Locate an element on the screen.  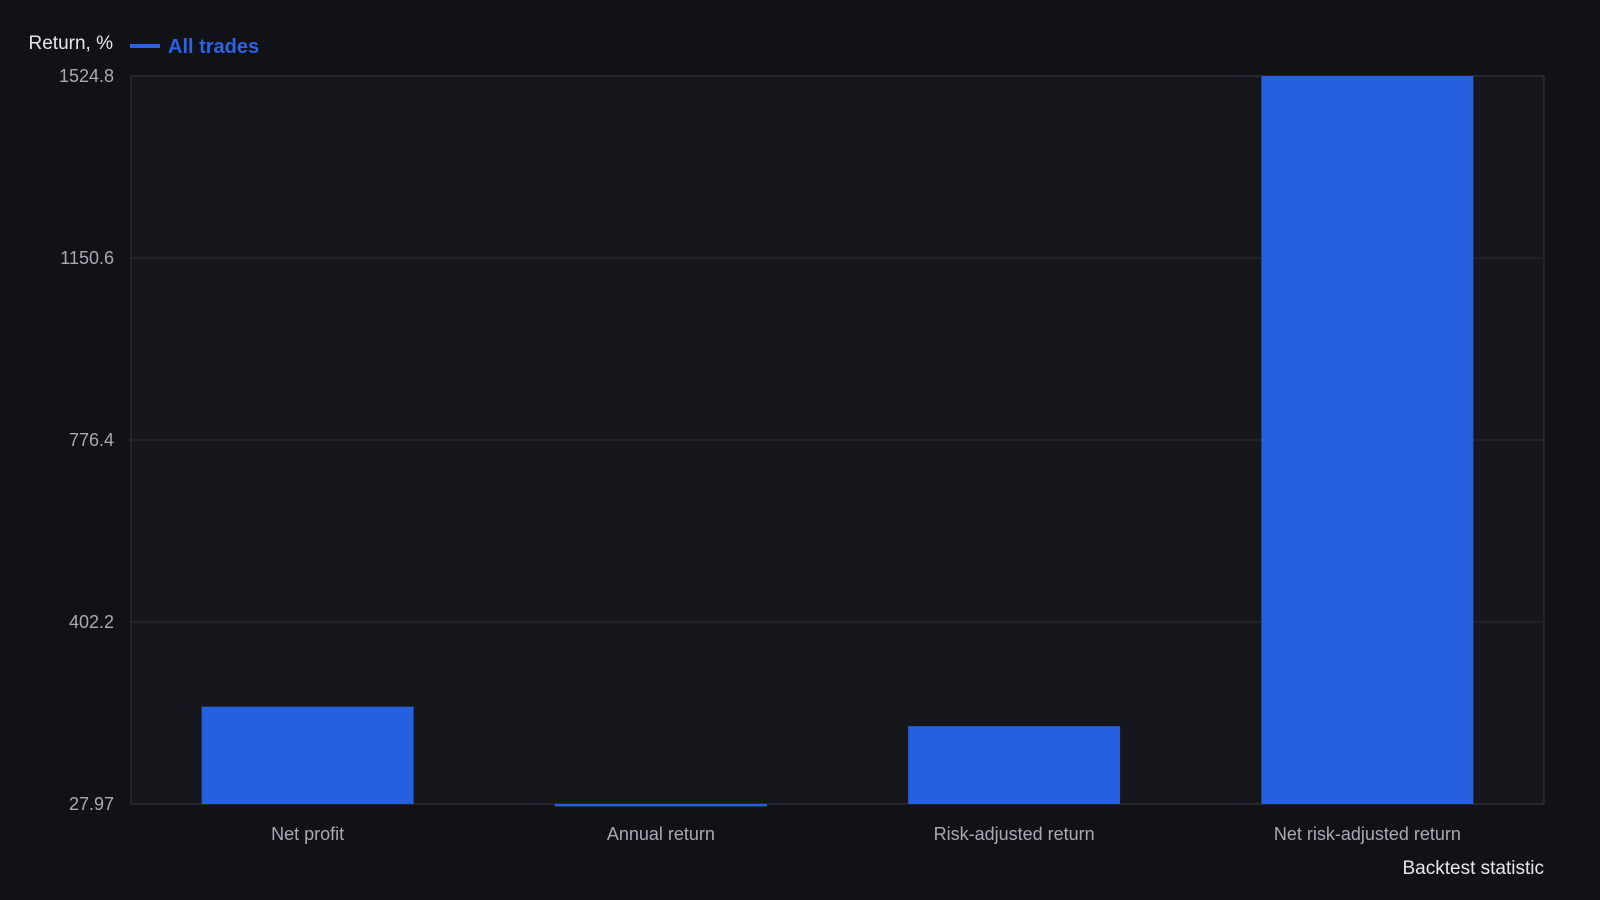
y-tick-label: 776.4 is located at coordinates (91, 440).